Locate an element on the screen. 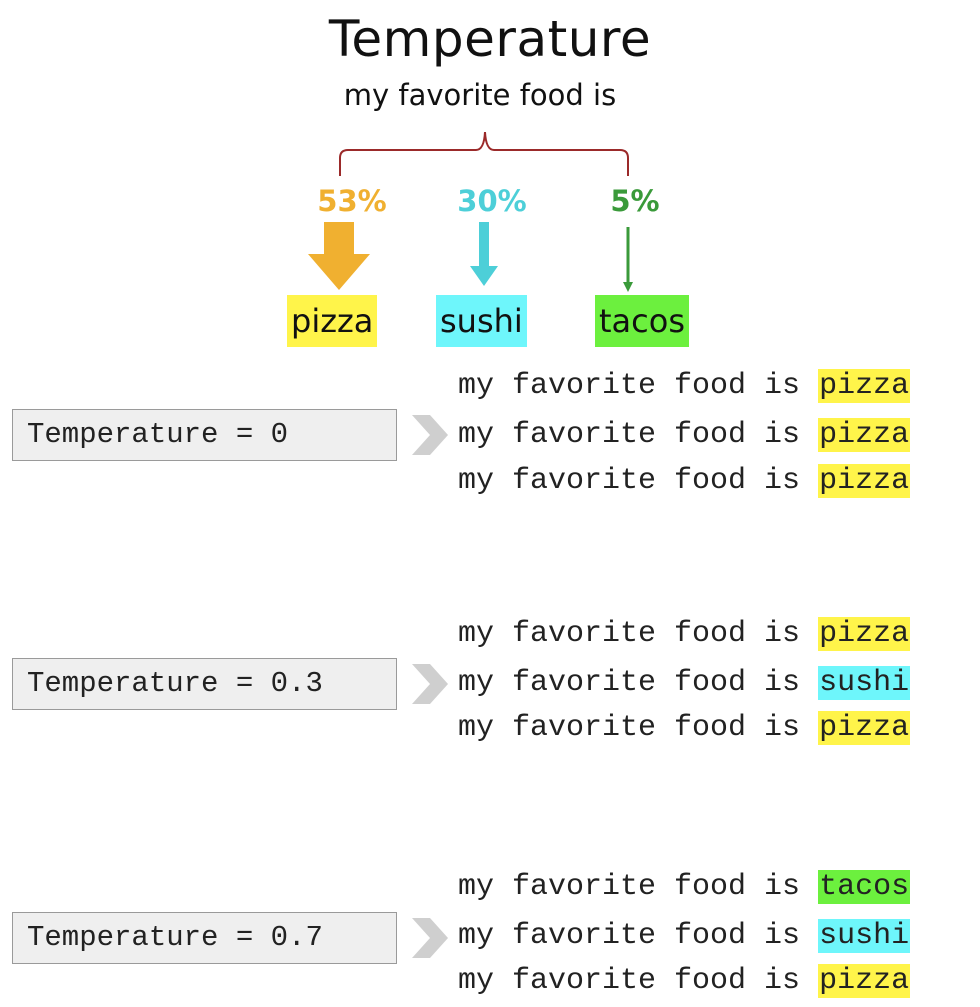 This screenshot has height=1007, width=980. brace-icon is located at coordinates (484, 153).